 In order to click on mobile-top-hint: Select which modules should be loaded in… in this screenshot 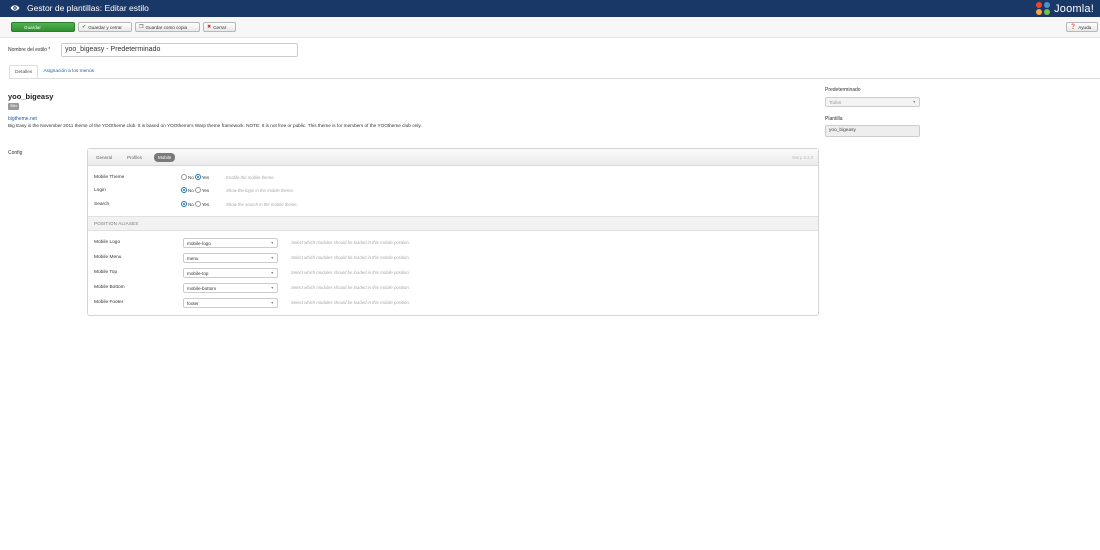, I will do `click(350, 272)`.